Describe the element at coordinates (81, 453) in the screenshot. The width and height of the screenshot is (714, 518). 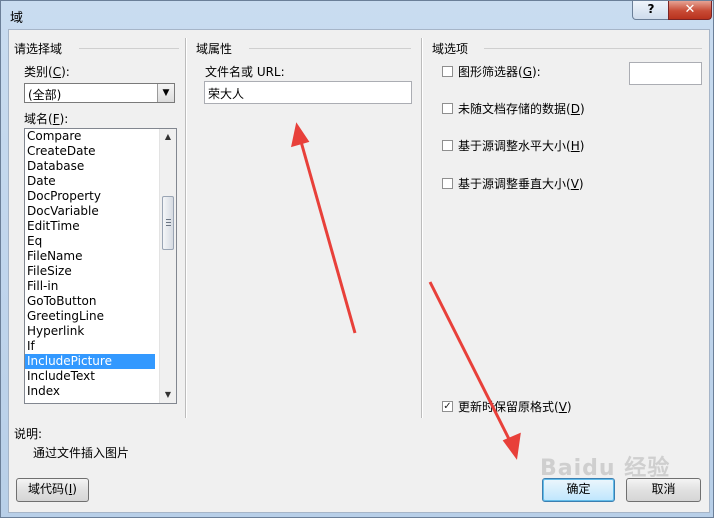
I see `description-text: 通过文件插入图片` at that location.